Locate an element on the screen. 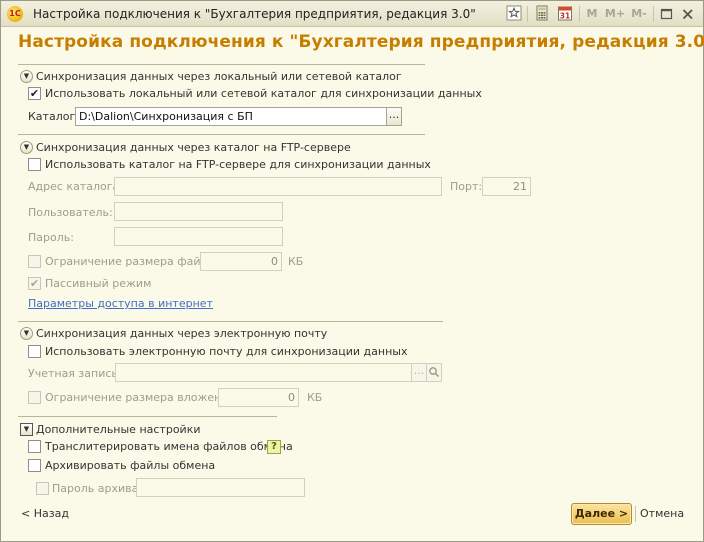 Image resolution: width=704 pixels, height=542 pixels. use-local-catalog-checkbox: ✔ is located at coordinates (34, 93).